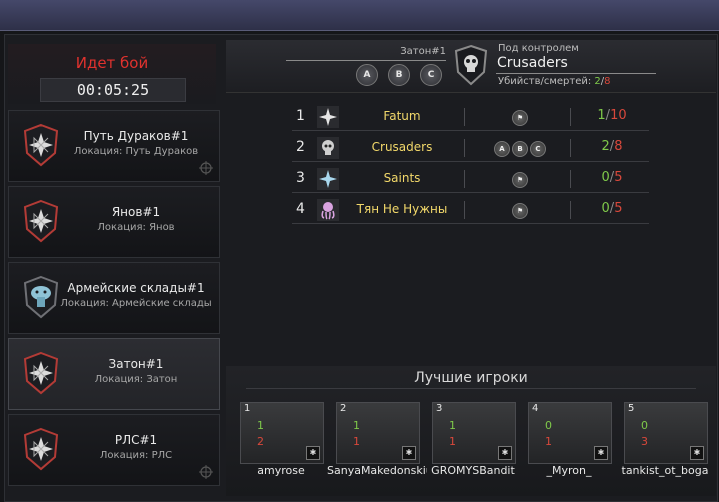 The image size is (719, 502). I want to click on player-card: 2 1 1 ✱, so click(378, 433).